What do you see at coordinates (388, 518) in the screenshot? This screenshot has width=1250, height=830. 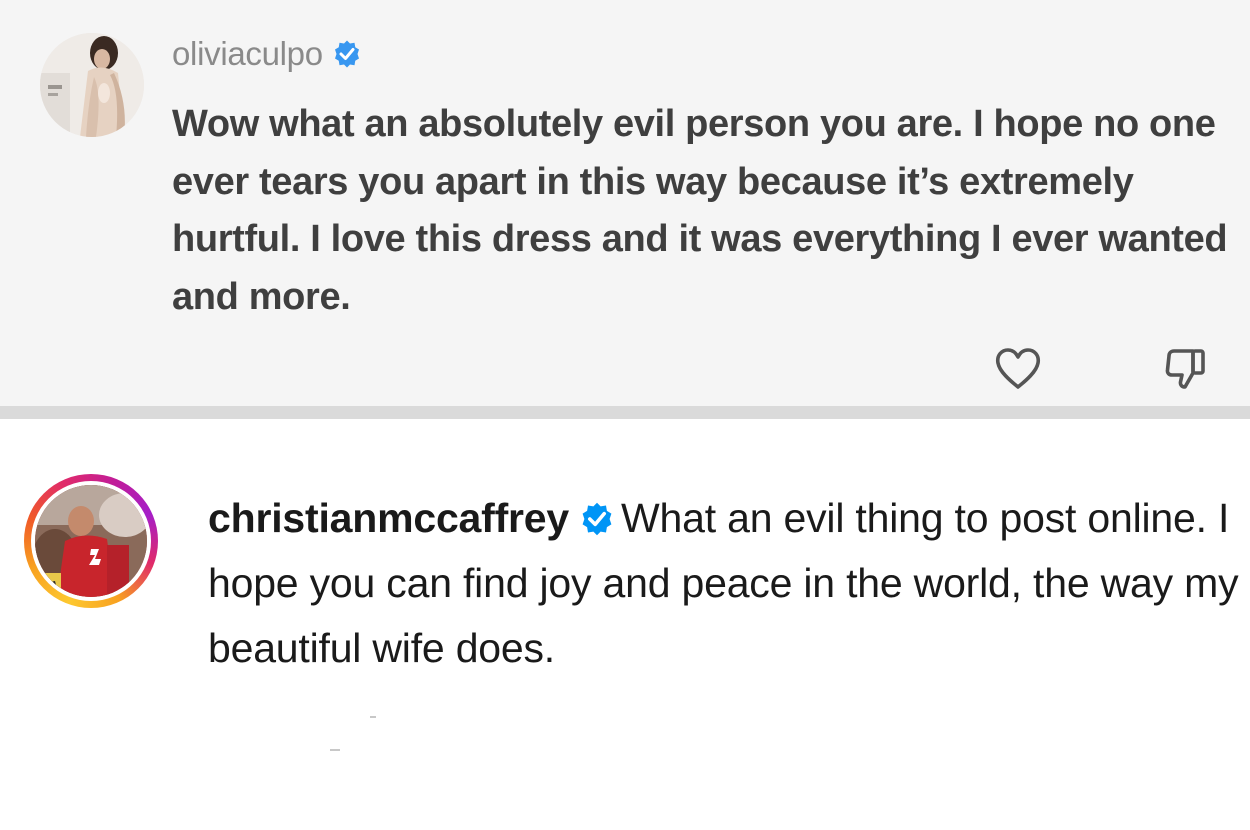 I see `username: christianmccaffrey` at bounding box center [388, 518].